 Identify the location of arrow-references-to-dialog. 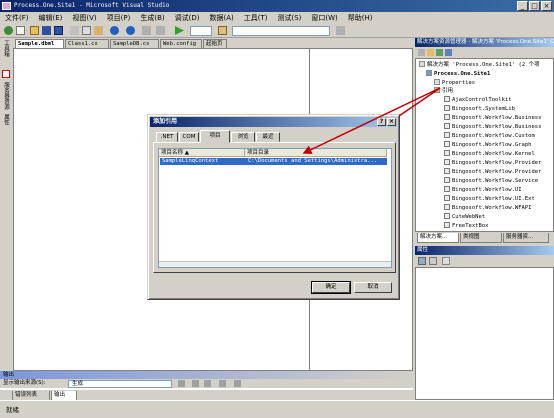
(419, 102).